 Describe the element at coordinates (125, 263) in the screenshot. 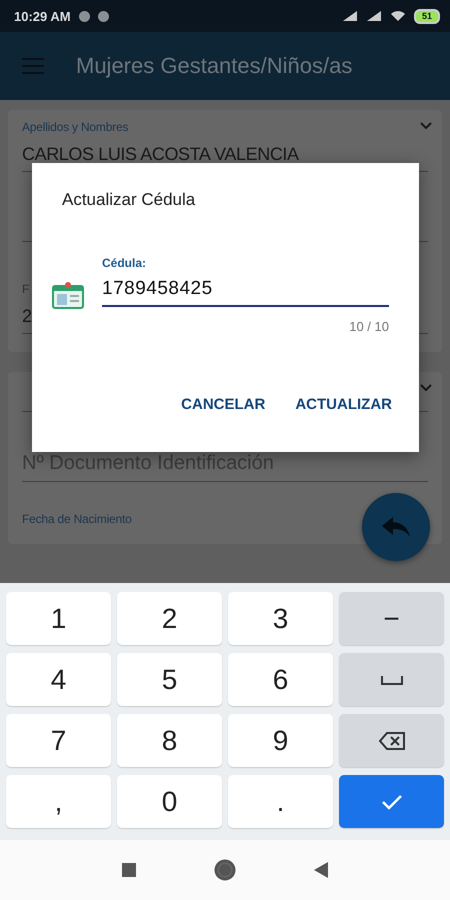

I see `field-label: Cédula:` at that location.